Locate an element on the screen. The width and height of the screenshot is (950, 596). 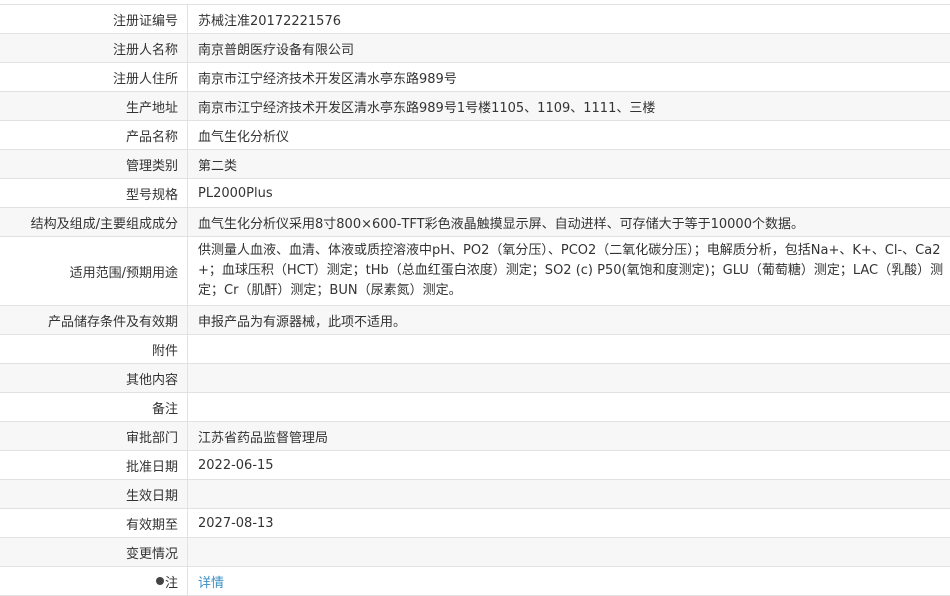
field-value: PL2000Plus is located at coordinates (235, 193).